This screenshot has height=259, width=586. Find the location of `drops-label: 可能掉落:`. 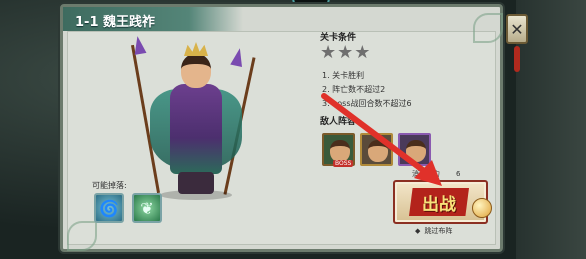

drops-label: 可能掉落: is located at coordinates (109, 185).